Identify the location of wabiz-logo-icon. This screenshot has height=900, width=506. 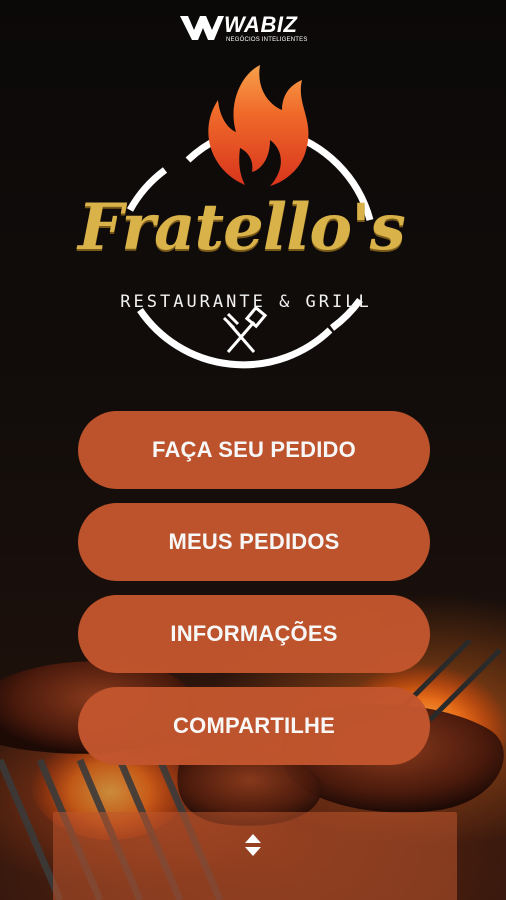
(202, 28).